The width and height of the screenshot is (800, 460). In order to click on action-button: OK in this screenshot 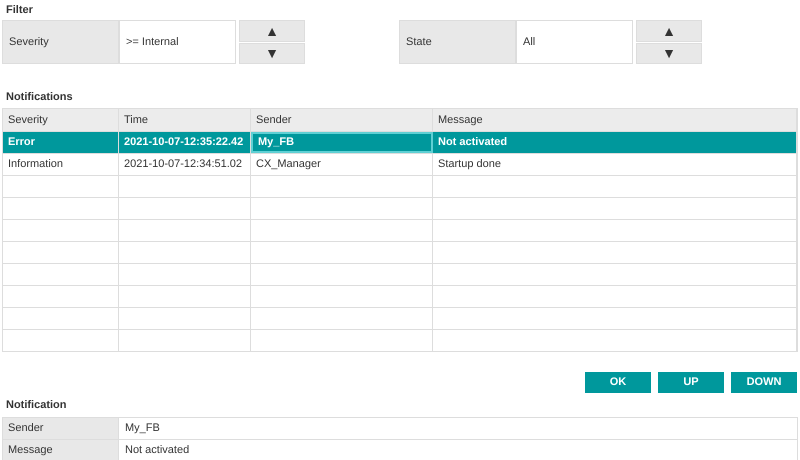, I will do `click(618, 382)`.